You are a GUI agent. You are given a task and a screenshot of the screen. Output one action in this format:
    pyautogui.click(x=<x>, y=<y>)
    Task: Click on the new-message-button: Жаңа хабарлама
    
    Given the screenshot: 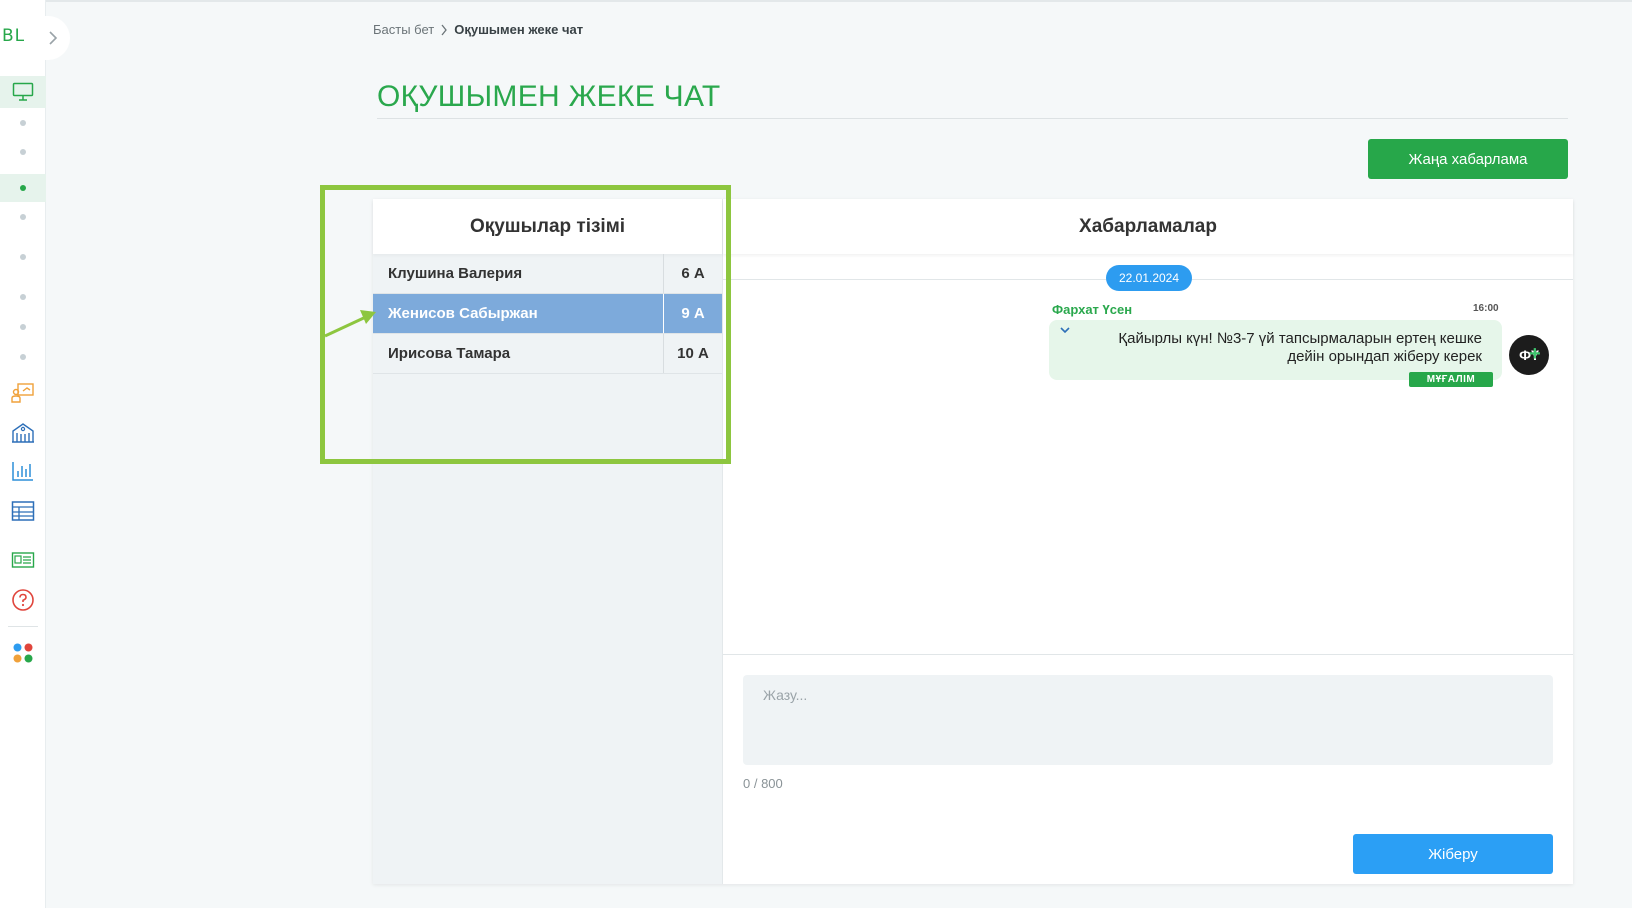 What is the action you would take?
    pyautogui.click(x=1468, y=159)
    